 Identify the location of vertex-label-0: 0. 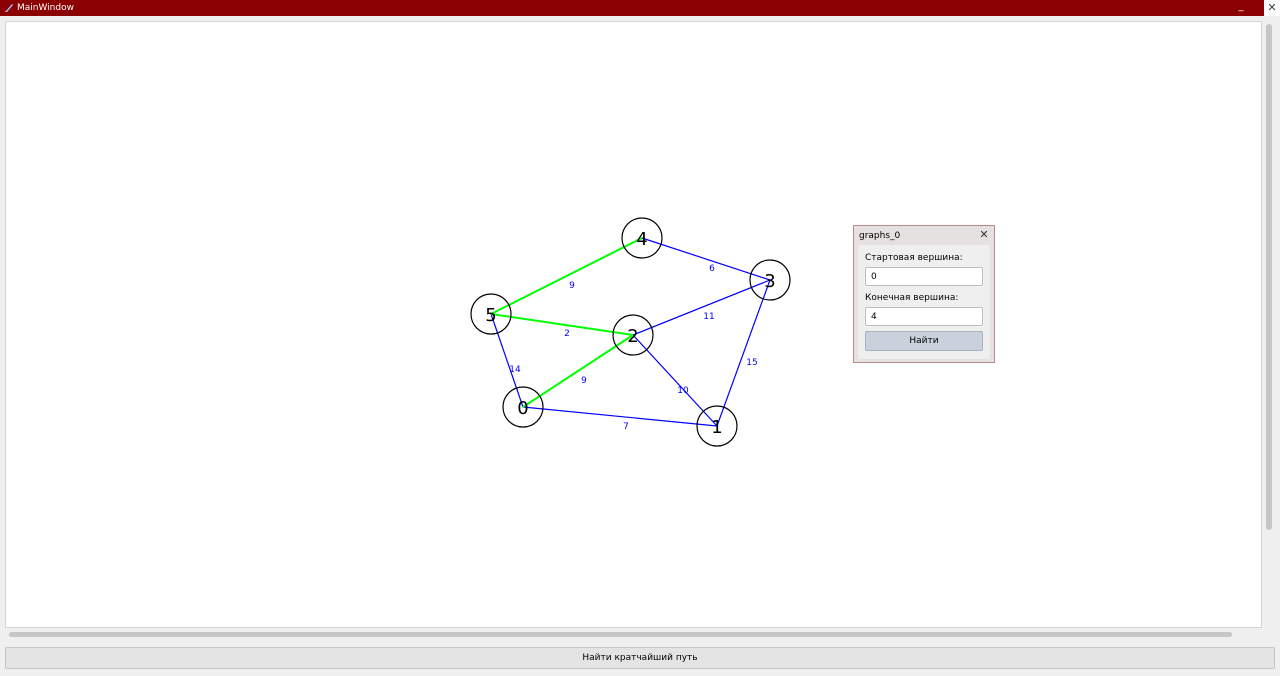
(522, 408).